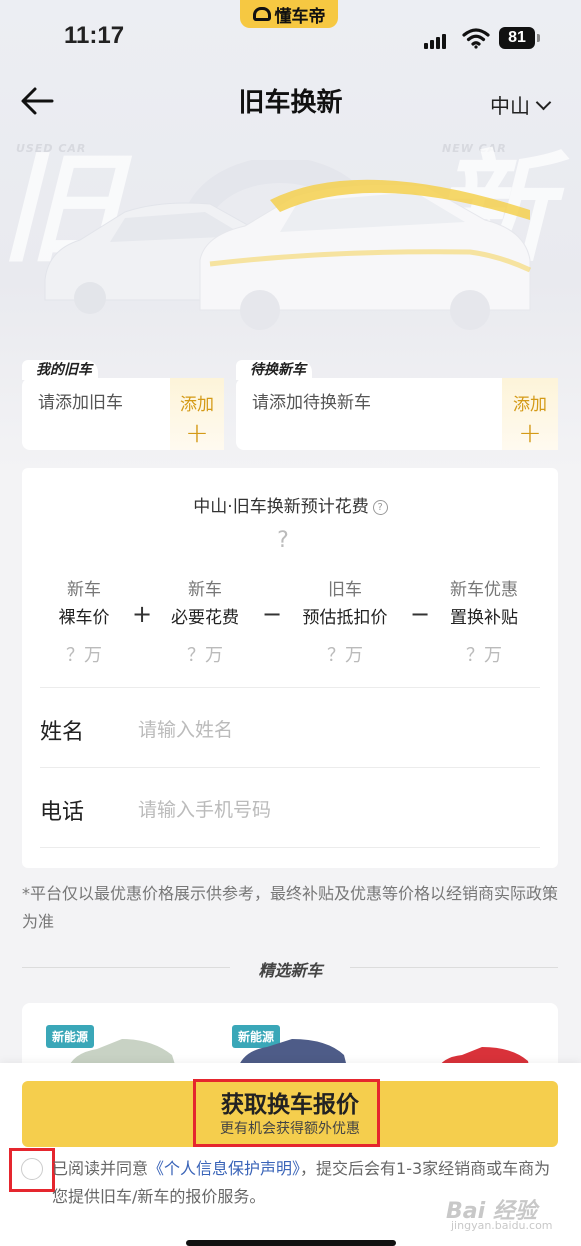  What do you see at coordinates (300, 16) in the screenshot?
I see `app-badge-label: 懂车帝` at bounding box center [300, 16].